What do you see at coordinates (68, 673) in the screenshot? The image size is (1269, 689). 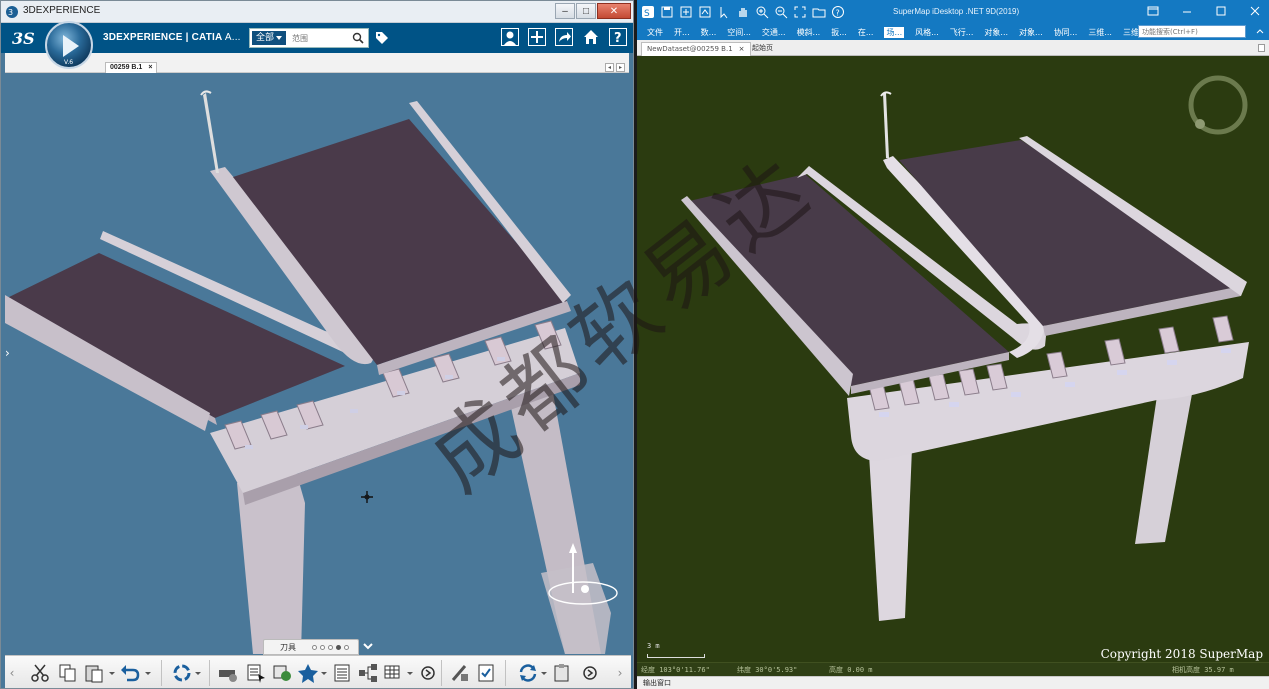 I see `copy-icon` at bounding box center [68, 673].